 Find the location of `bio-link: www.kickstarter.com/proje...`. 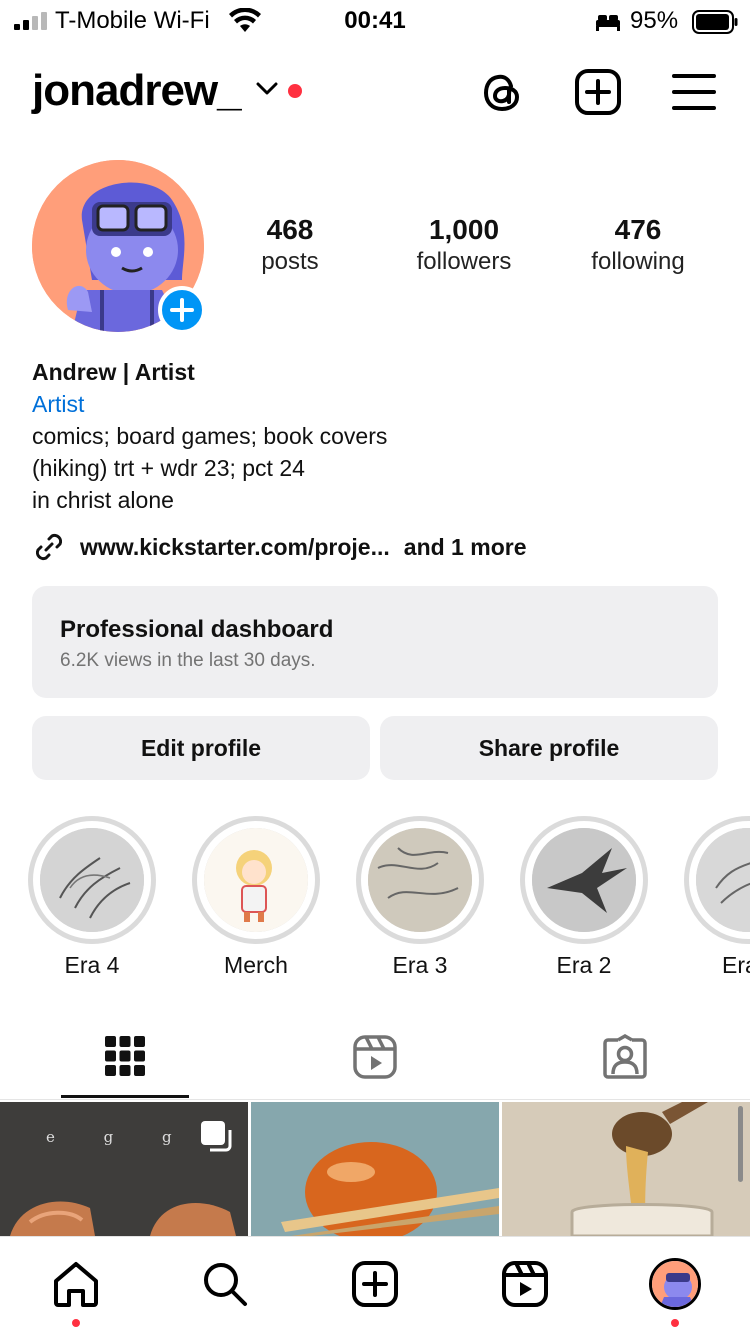

bio-link: www.kickstarter.com/proje... is located at coordinates (235, 547).